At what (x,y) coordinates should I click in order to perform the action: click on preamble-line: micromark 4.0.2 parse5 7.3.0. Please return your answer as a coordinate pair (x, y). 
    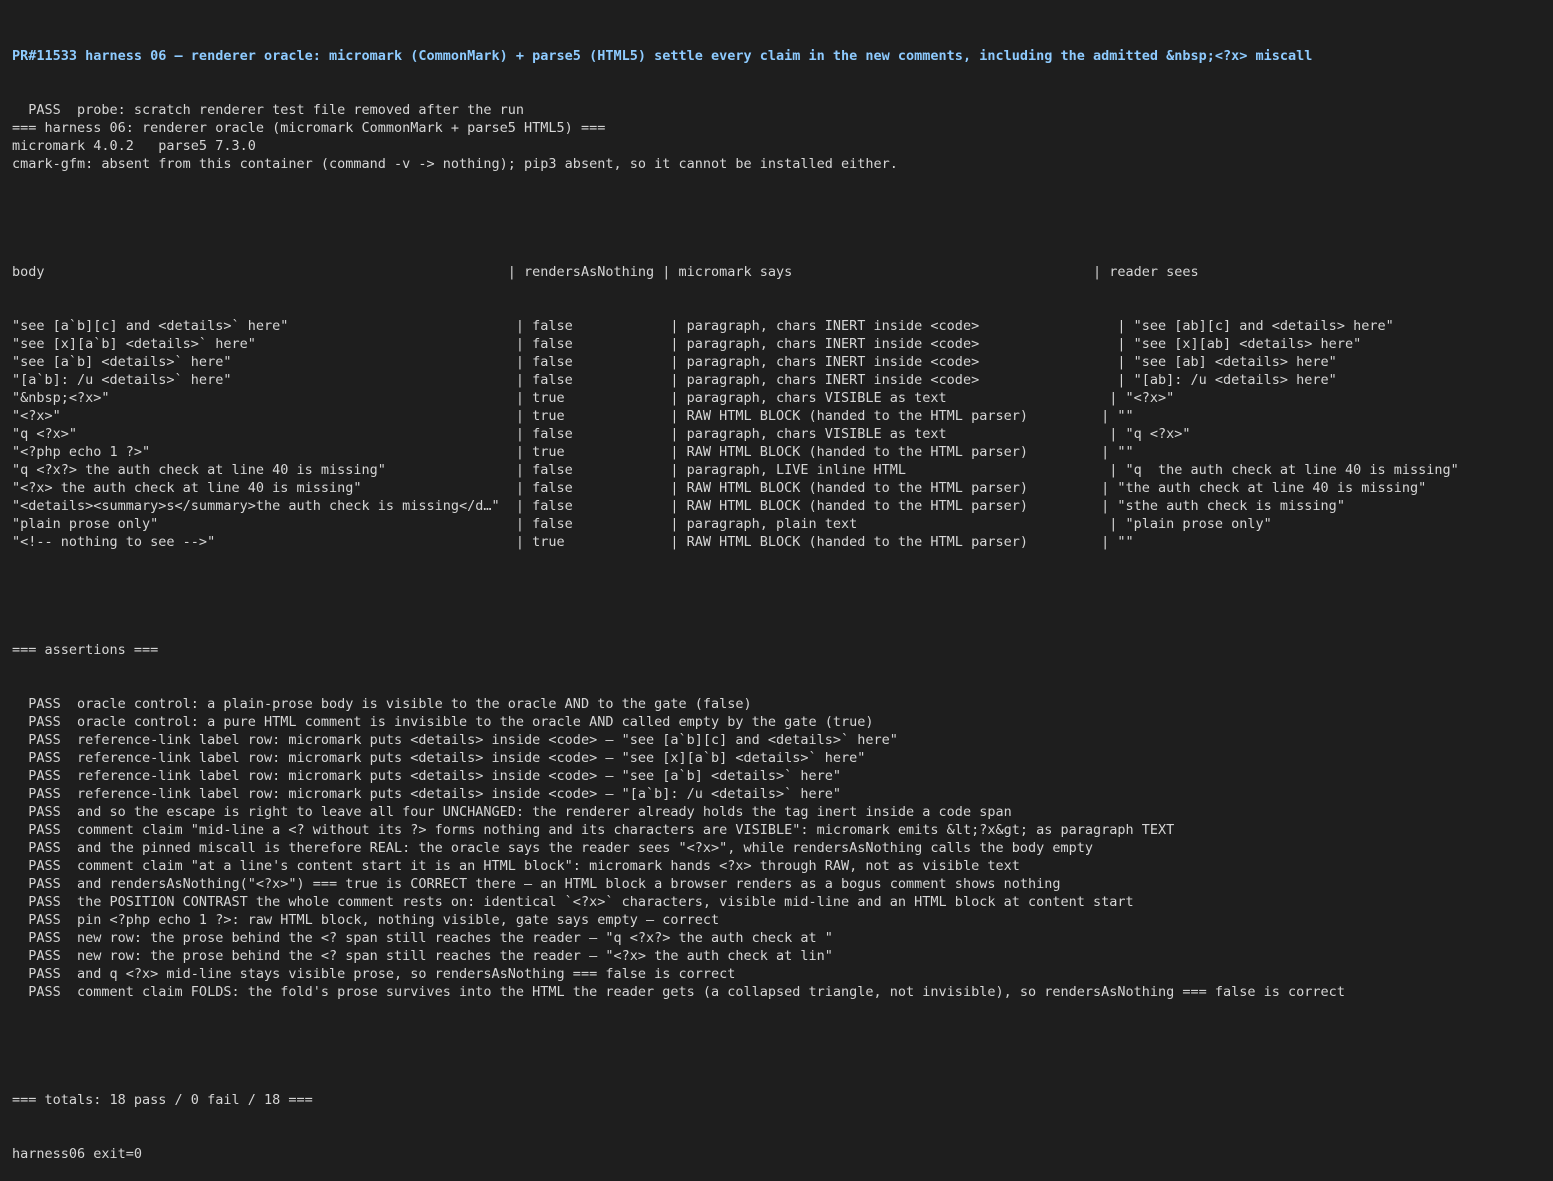
    Looking at the image, I should click on (134, 146).